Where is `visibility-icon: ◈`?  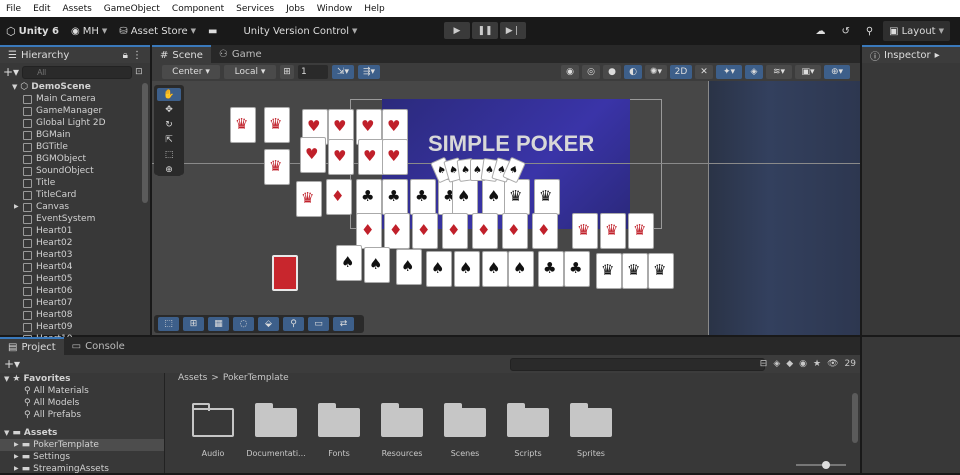 visibility-icon: ◈ is located at coordinates (754, 72).